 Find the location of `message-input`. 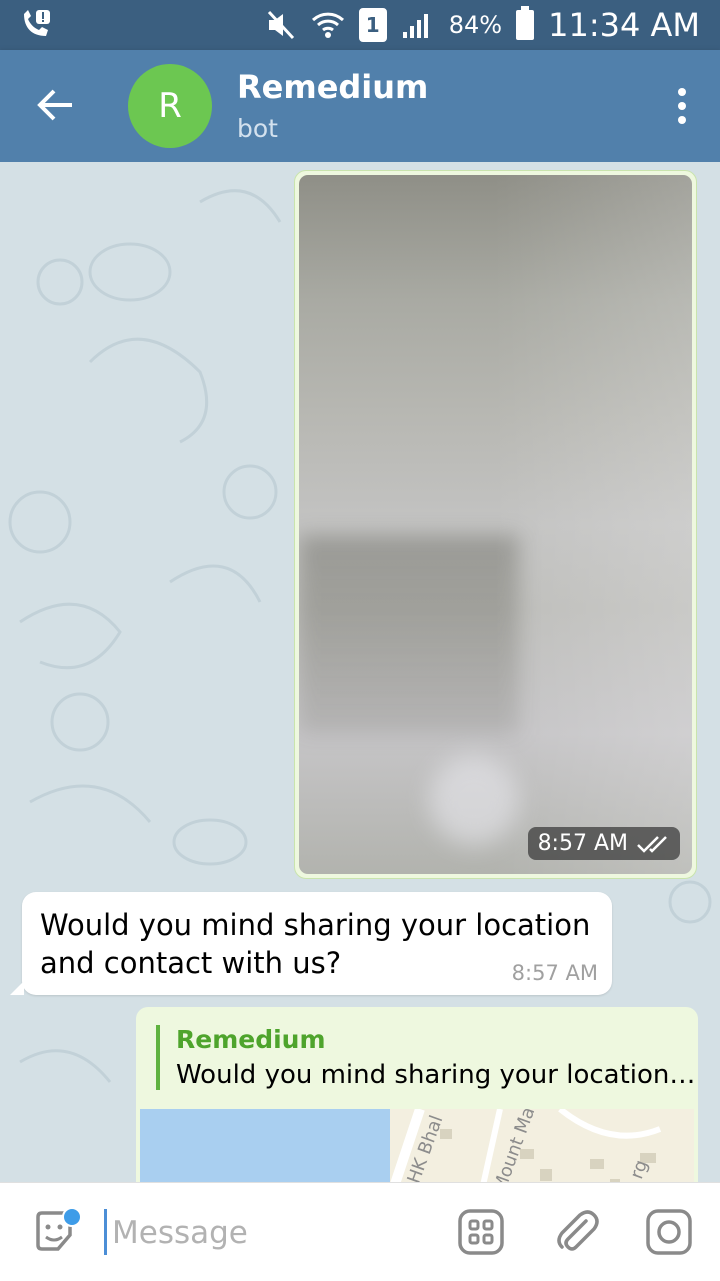

message-input is located at coordinates (262, 1233).